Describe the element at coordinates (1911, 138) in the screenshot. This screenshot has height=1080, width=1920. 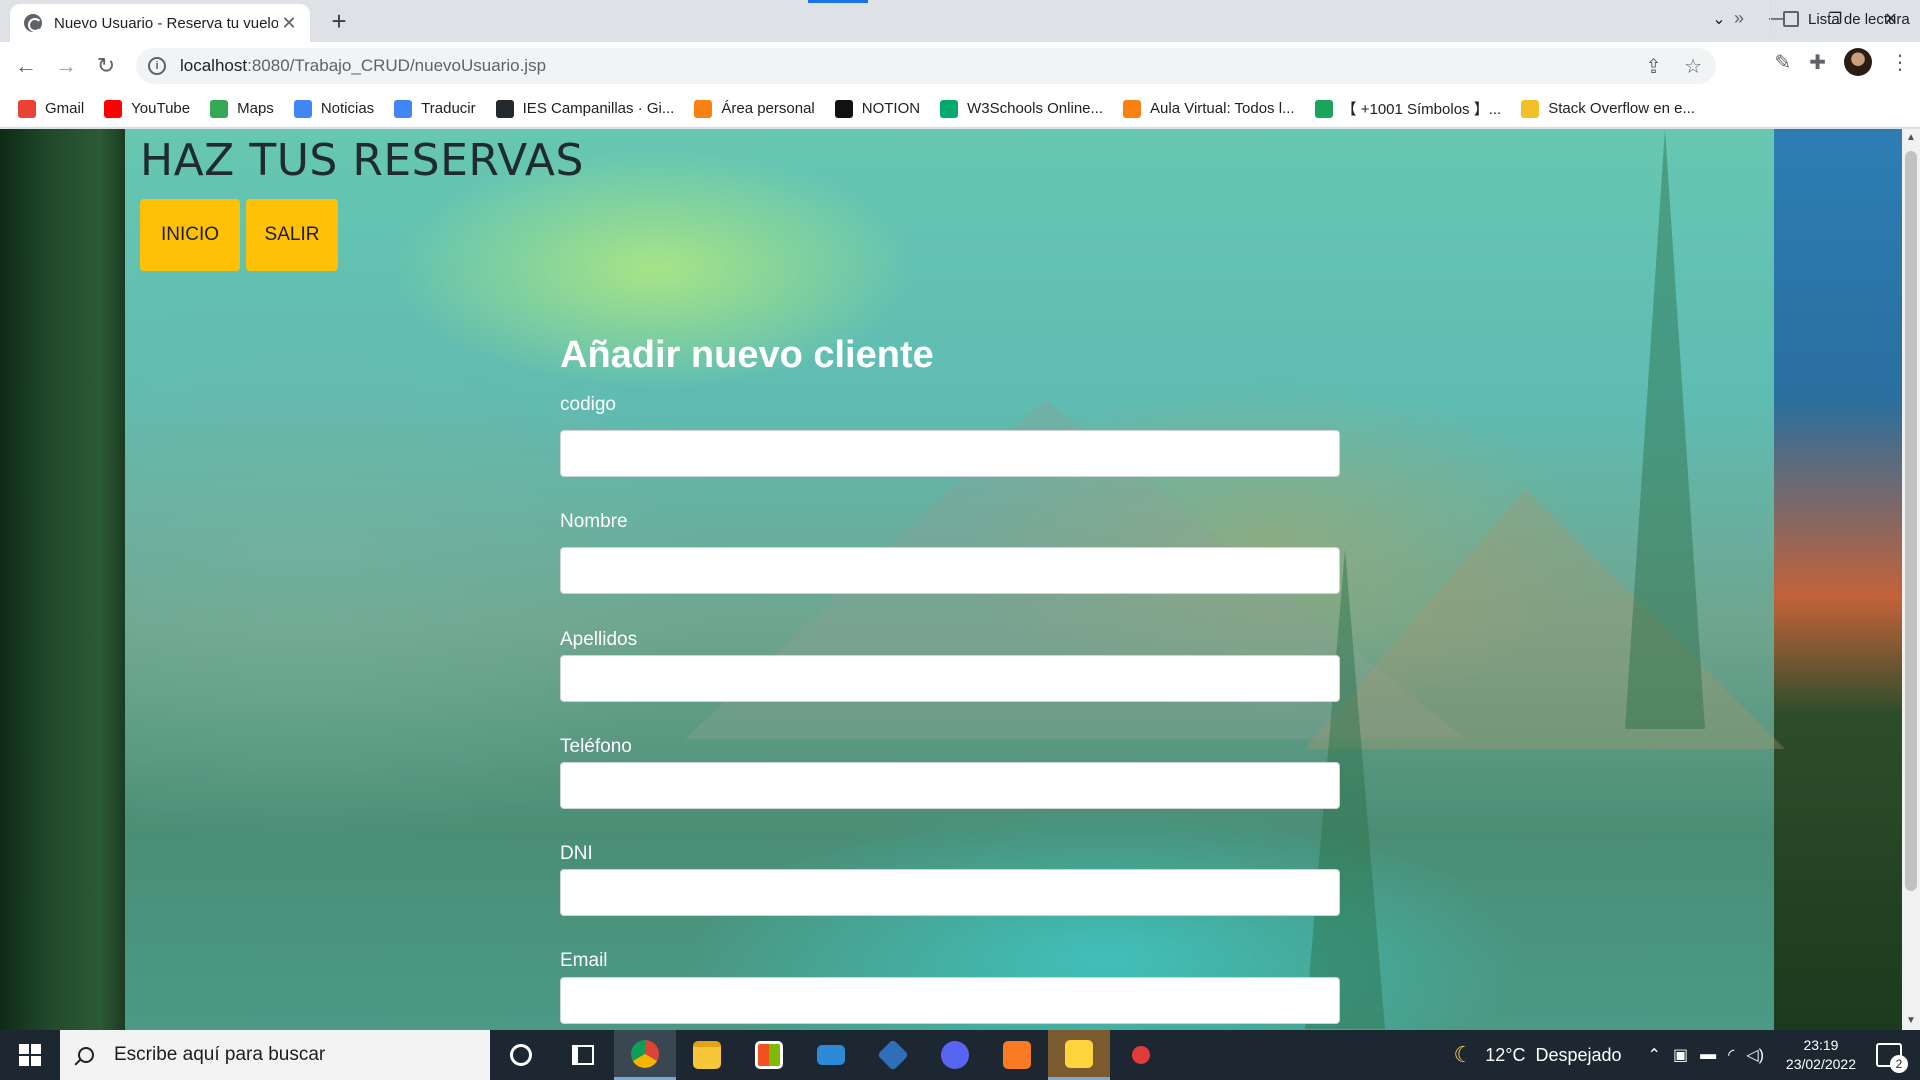
I see `scroll-up-arrow-icon: ▲` at that location.